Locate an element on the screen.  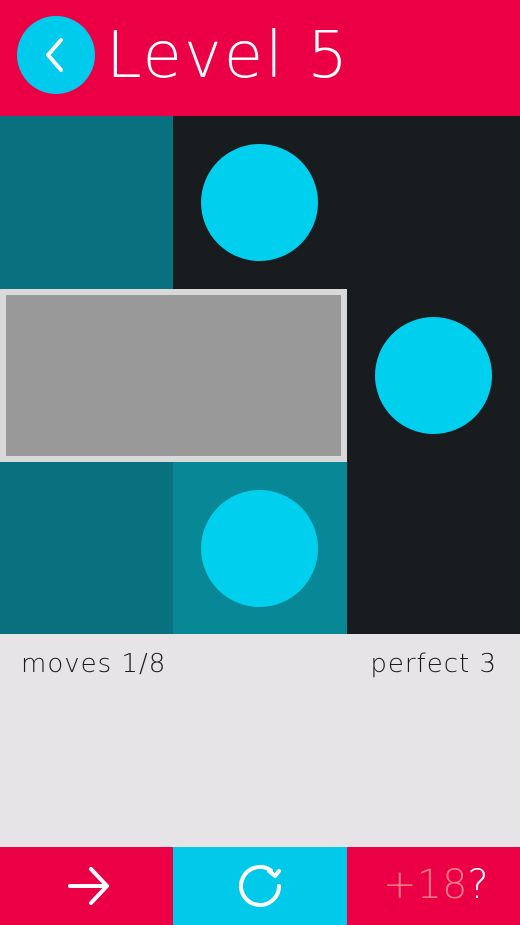
hint-button: +18? is located at coordinates (433, 886).